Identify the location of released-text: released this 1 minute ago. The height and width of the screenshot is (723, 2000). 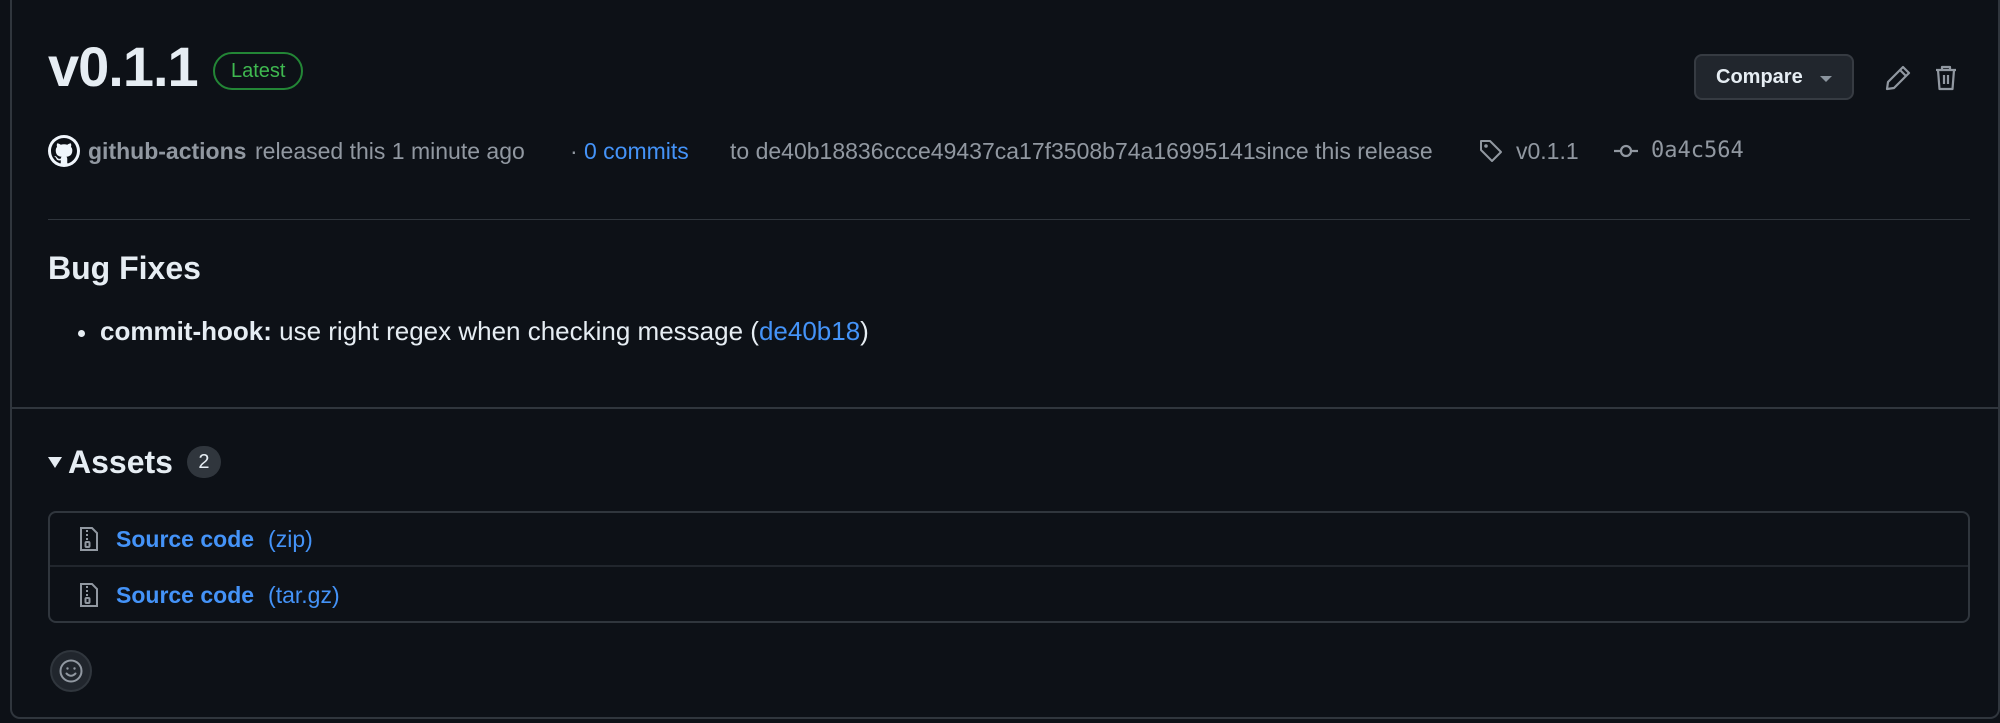
(390, 151).